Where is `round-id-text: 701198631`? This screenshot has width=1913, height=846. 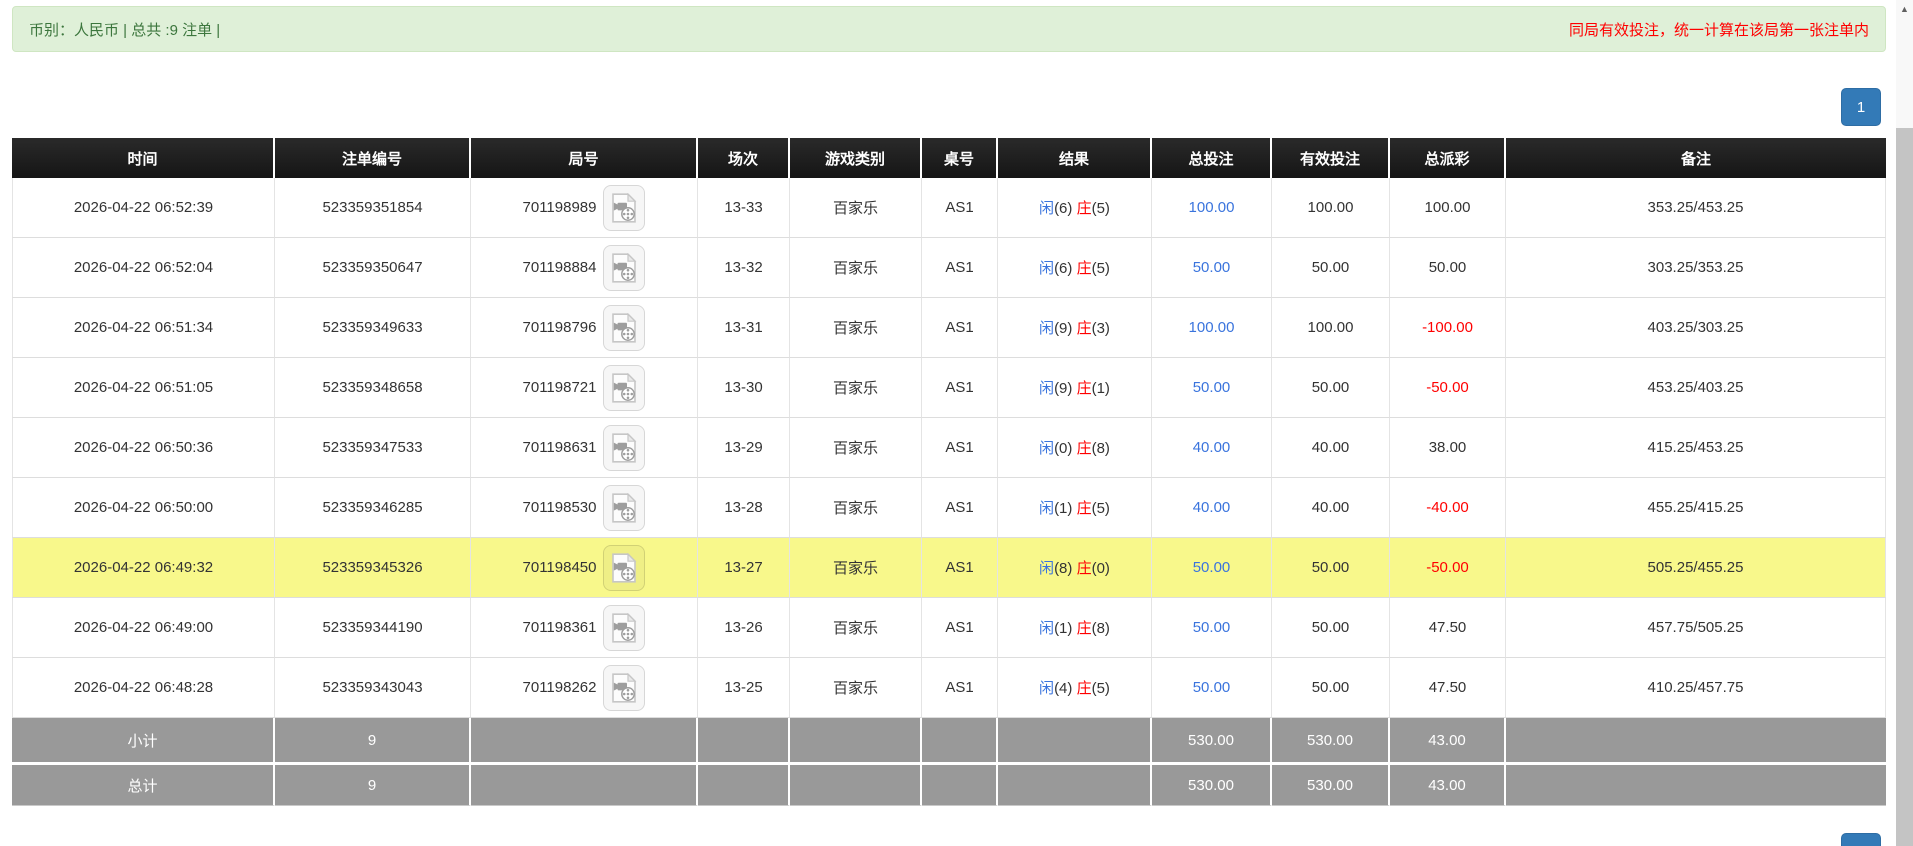 round-id-text: 701198631 is located at coordinates (559, 447).